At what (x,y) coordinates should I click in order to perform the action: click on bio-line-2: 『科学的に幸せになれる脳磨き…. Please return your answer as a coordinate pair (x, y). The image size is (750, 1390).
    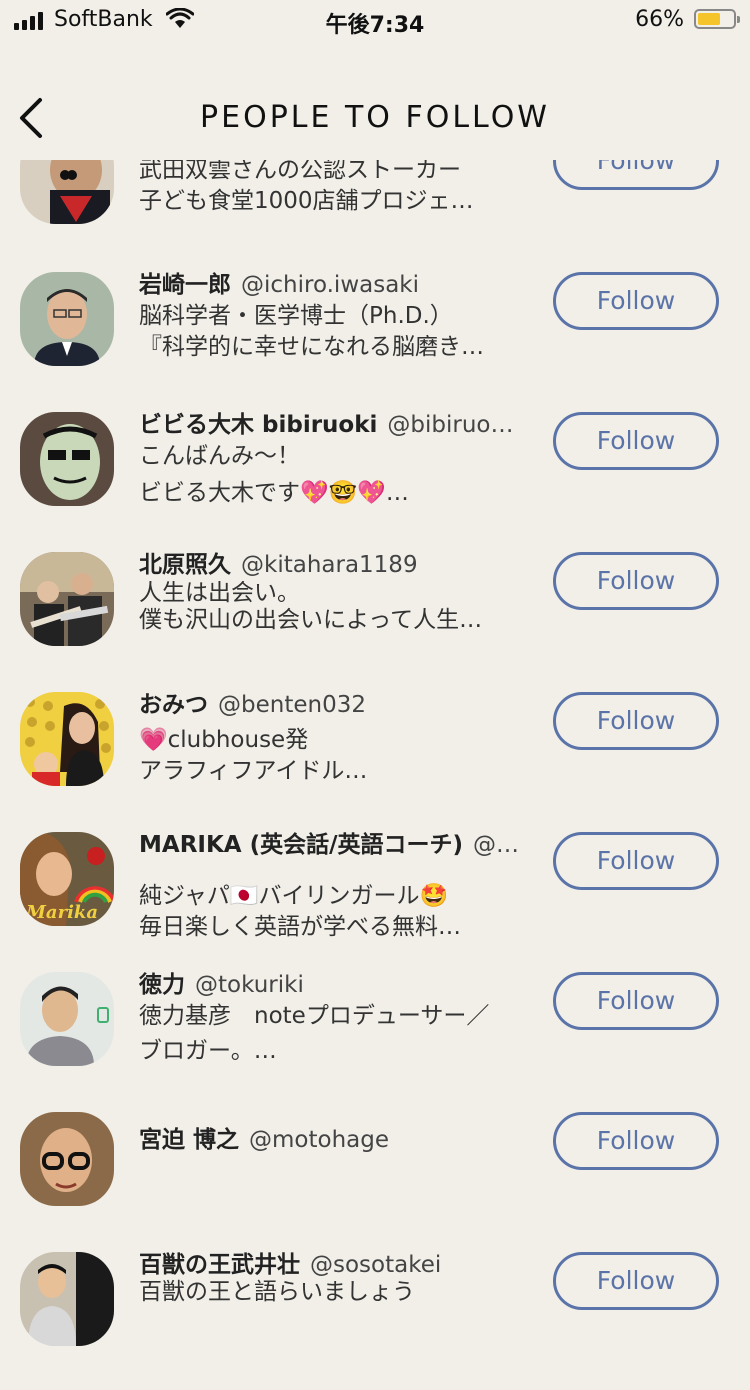
    Looking at the image, I should click on (311, 347).